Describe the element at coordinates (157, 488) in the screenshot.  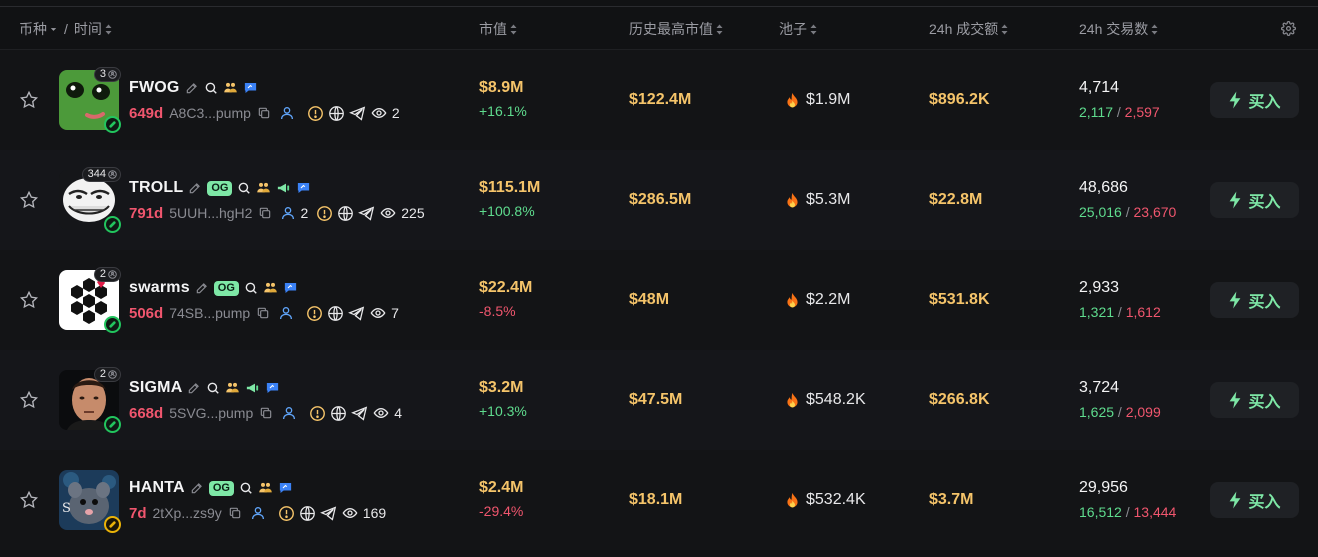
I see `token-symbol: HANTA` at that location.